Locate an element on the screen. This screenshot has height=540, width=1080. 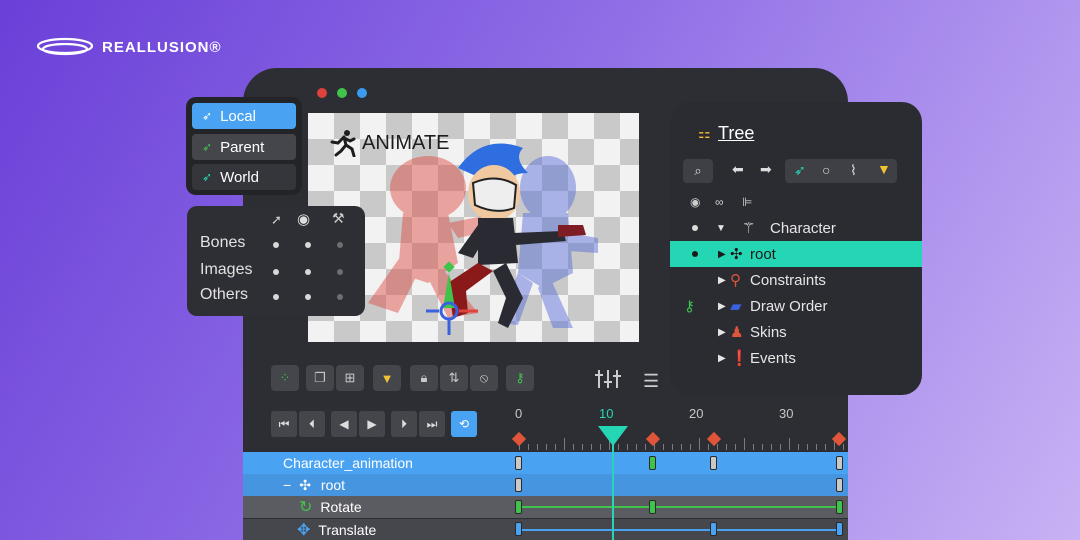
skins-icon: ♟ is located at coordinates (737, 332).